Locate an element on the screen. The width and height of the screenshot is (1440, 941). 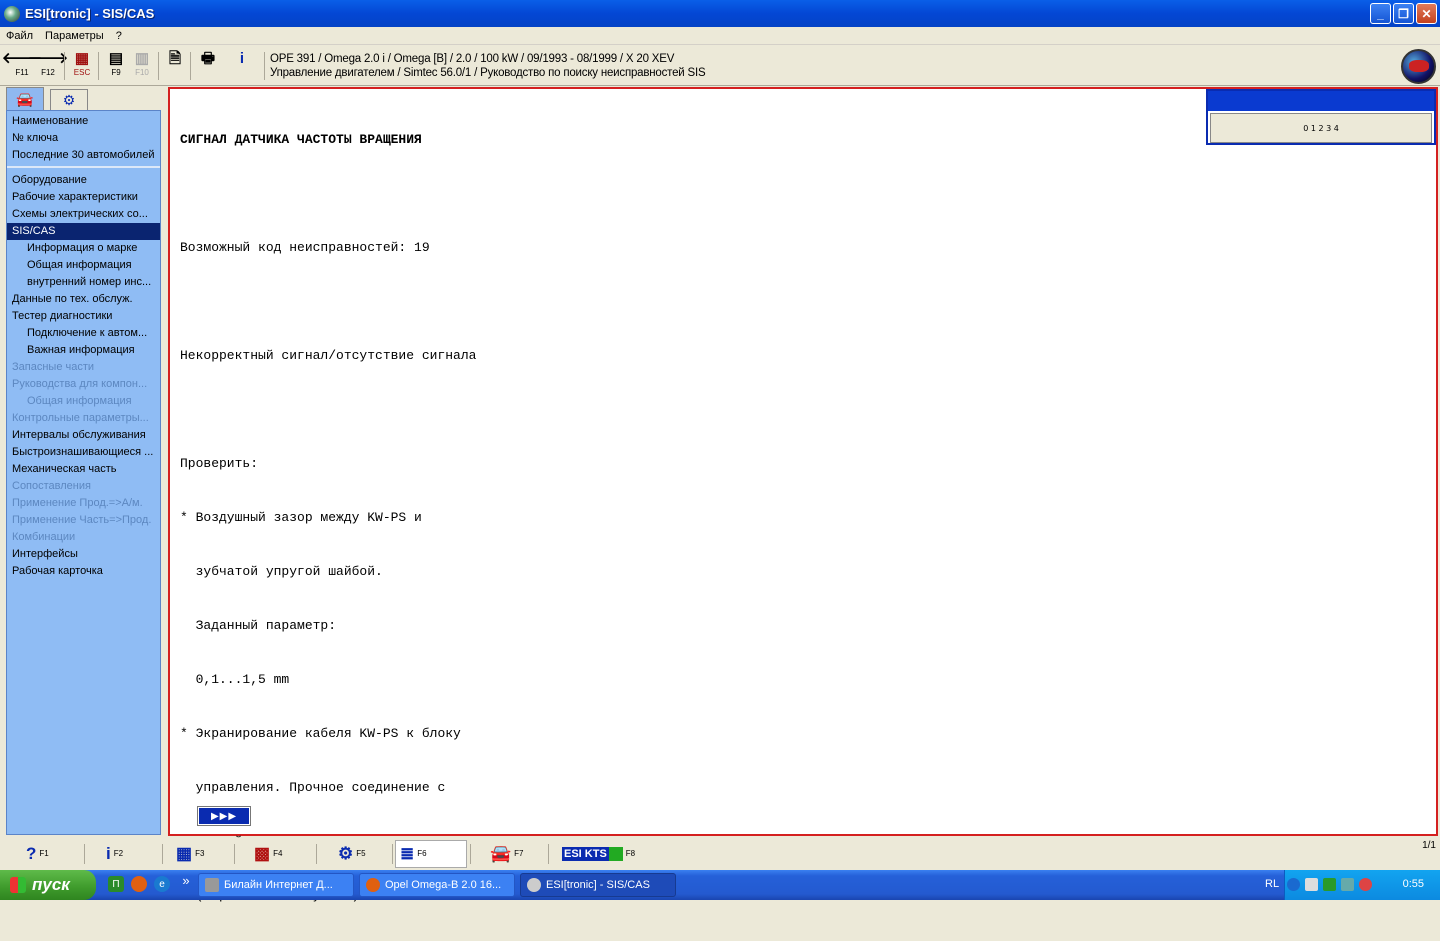
info-button: i is located at coordinates (242, 66).